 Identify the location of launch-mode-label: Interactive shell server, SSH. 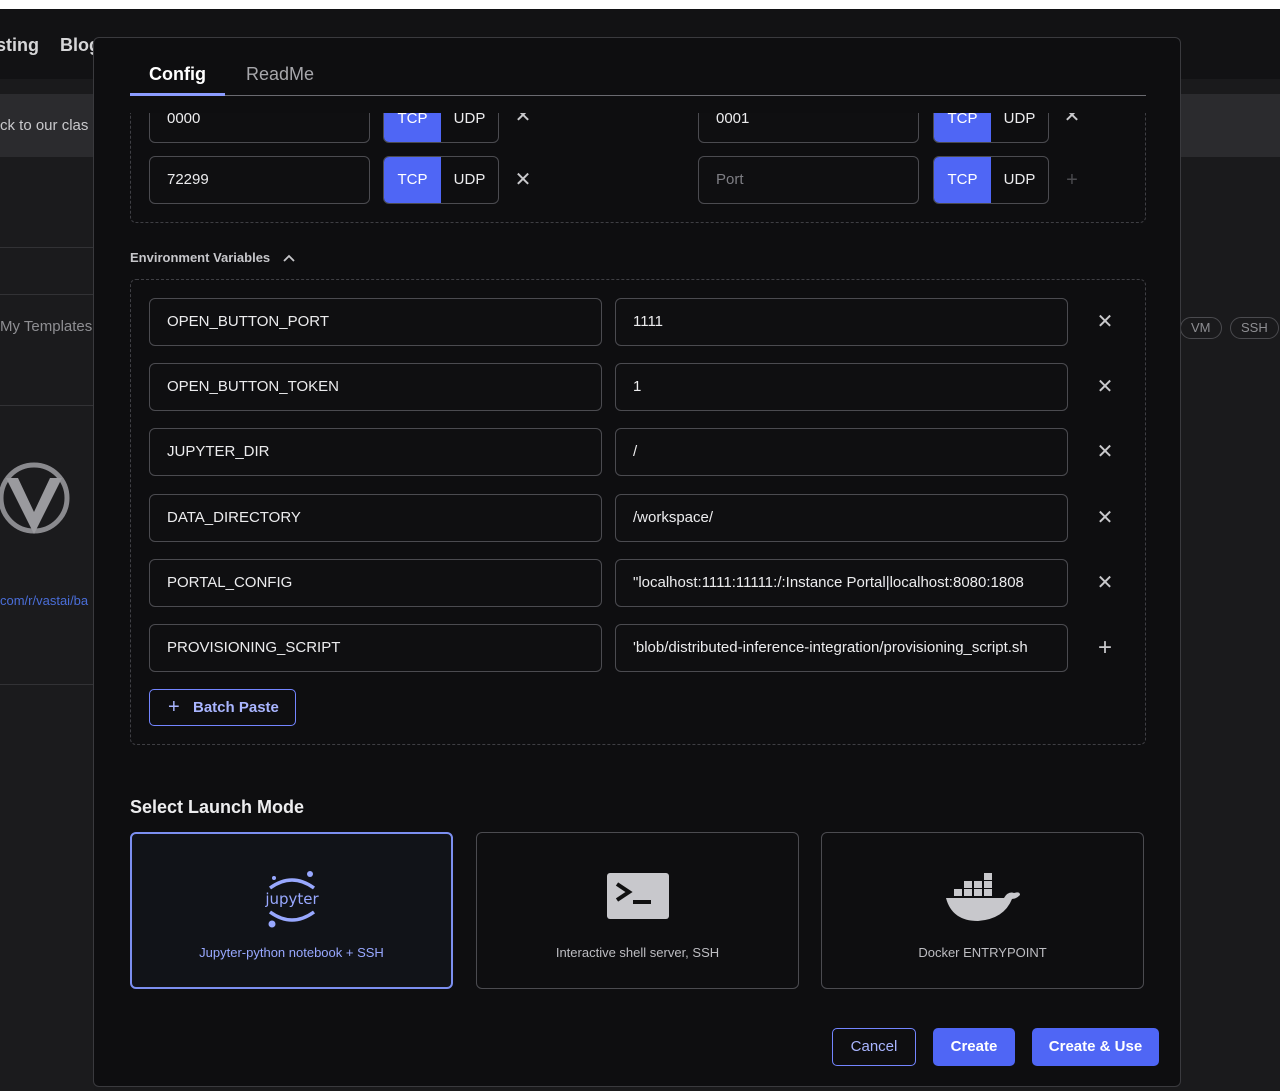
(637, 952).